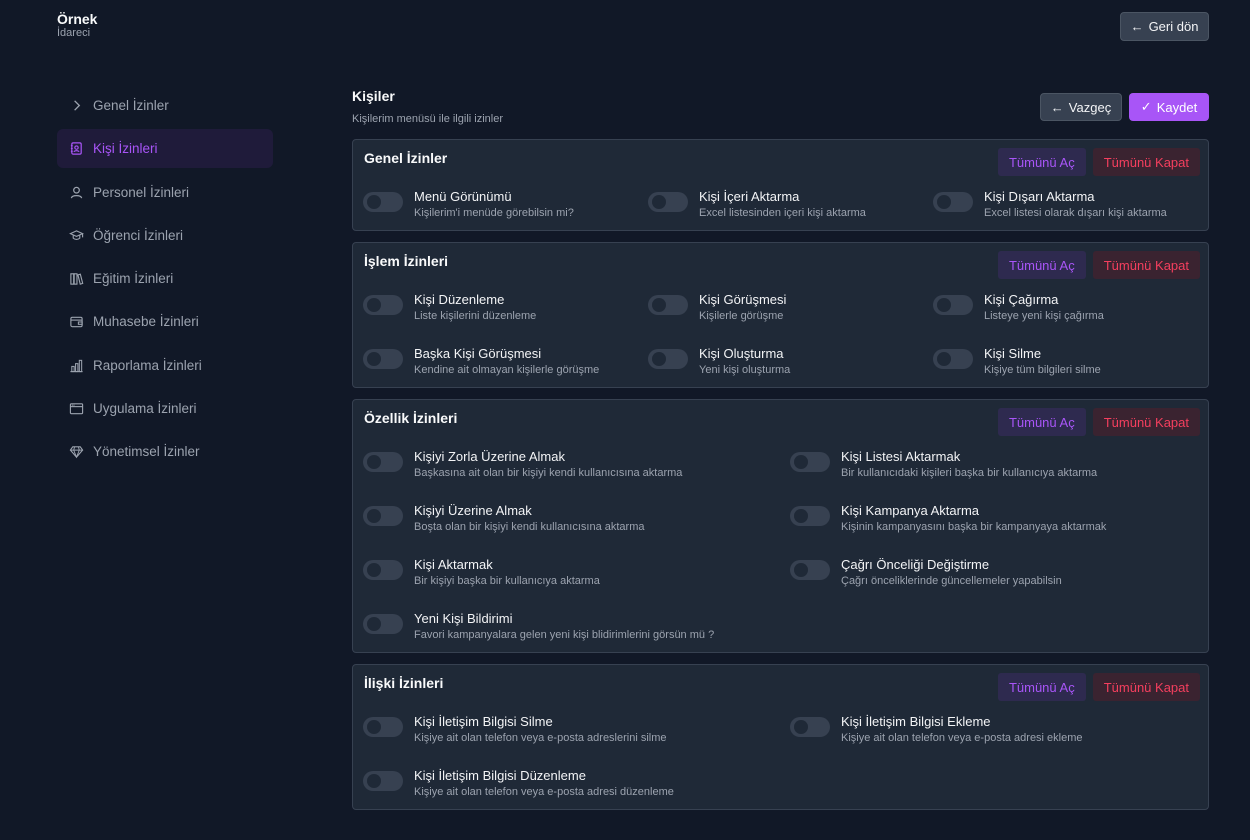  I want to click on permission-label: Kişi İletişim Bilgisi Silme, so click(483, 721).